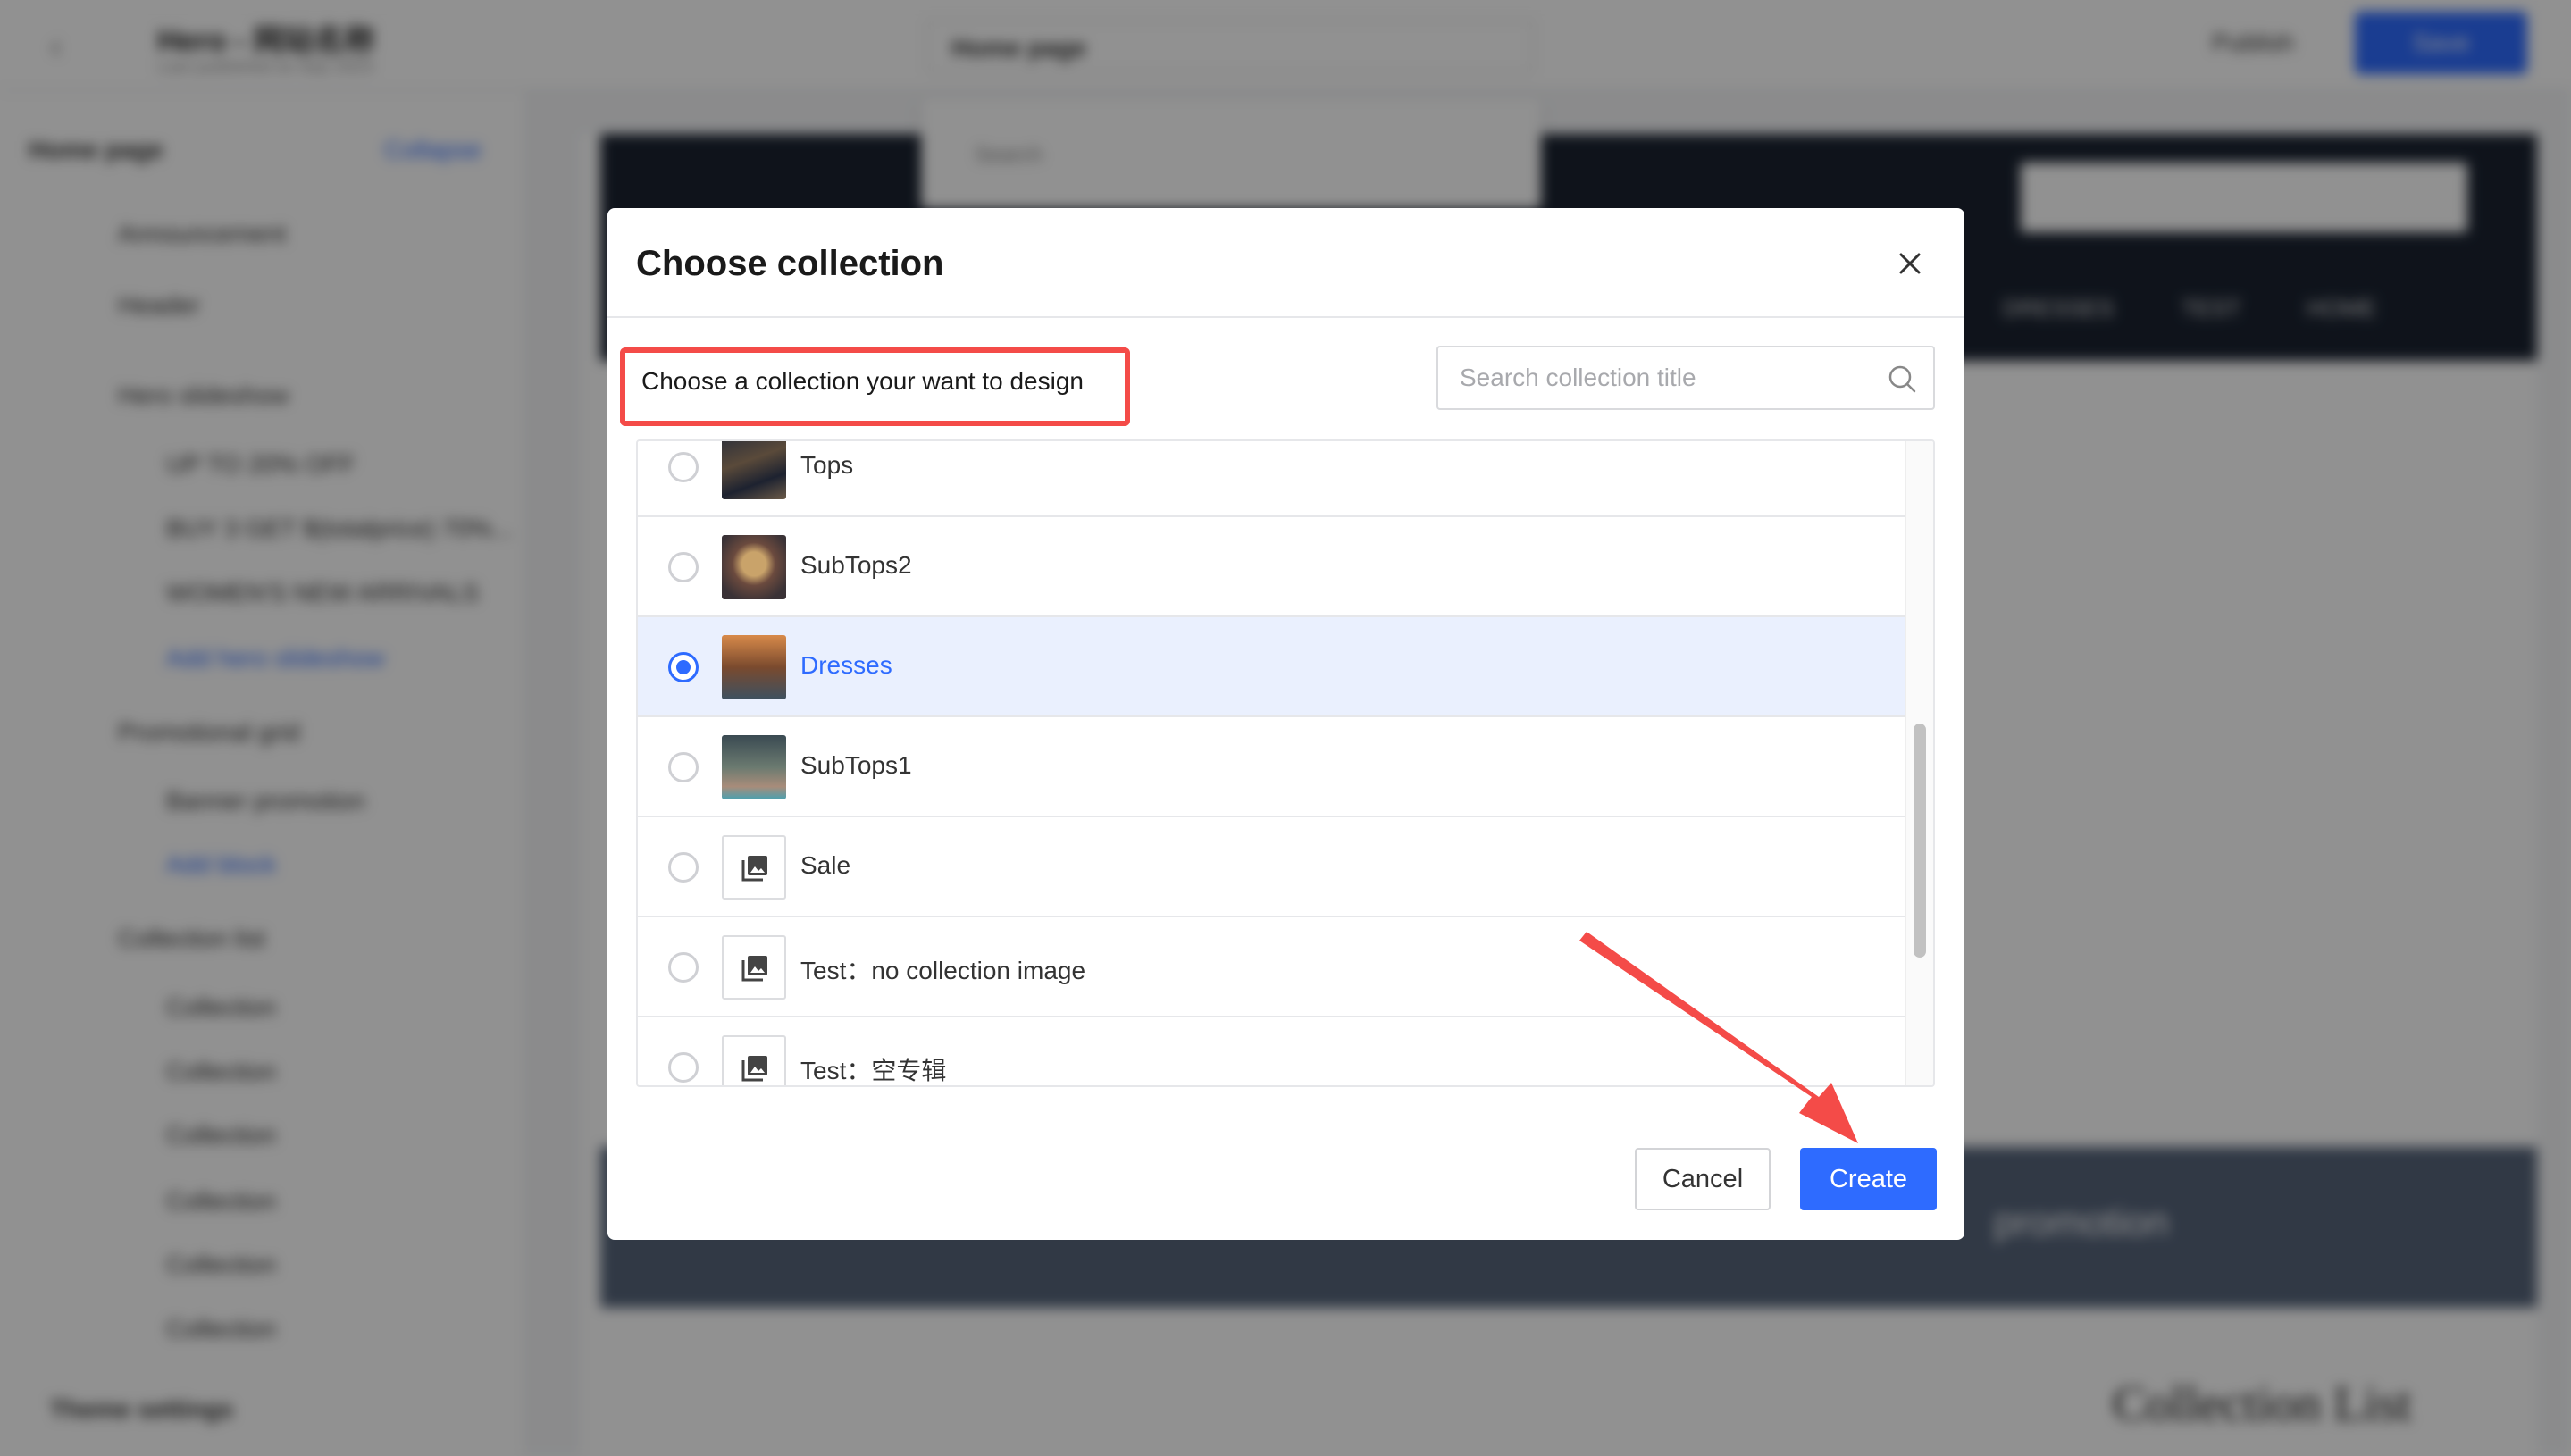 The width and height of the screenshot is (2571, 1456). What do you see at coordinates (943, 970) in the screenshot?
I see `collection-label: Test：no collection image` at bounding box center [943, 970].